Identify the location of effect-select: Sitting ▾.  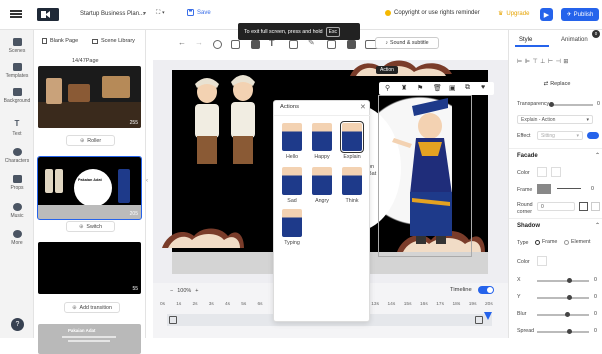
(560, 135).